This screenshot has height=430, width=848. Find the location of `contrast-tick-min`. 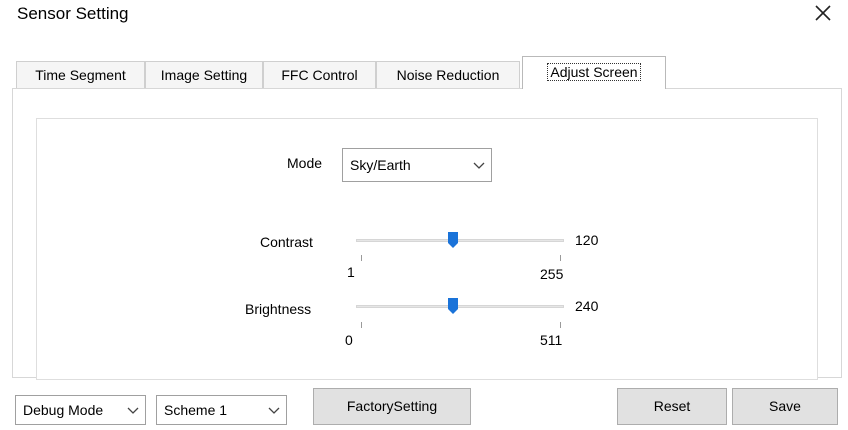

contrast-tick-min is located at coordinates (361, 258).